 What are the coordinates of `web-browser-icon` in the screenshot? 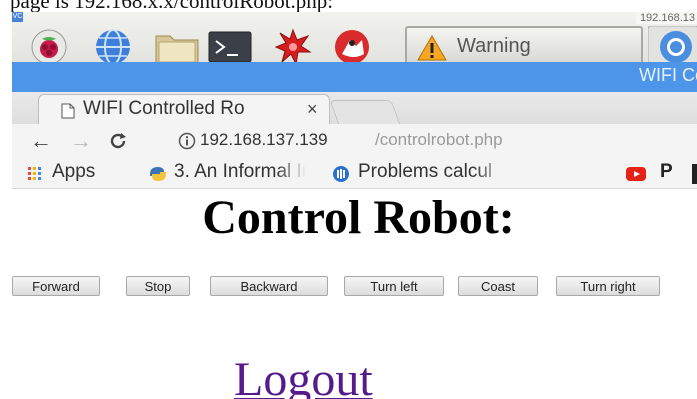 It's located at (113, 47).